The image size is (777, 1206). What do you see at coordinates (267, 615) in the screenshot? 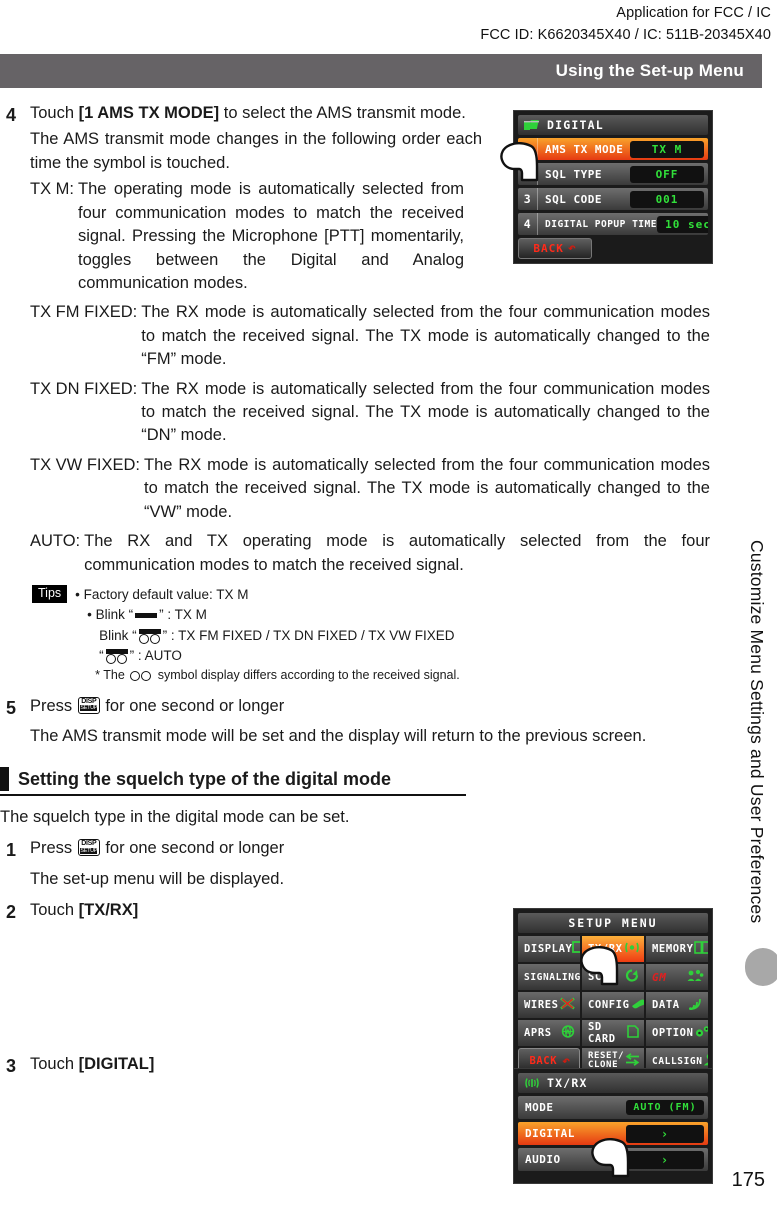
I see `tips-line-blink-txm: • Blink “ ” : TX M` at bounding box center [267, 615].